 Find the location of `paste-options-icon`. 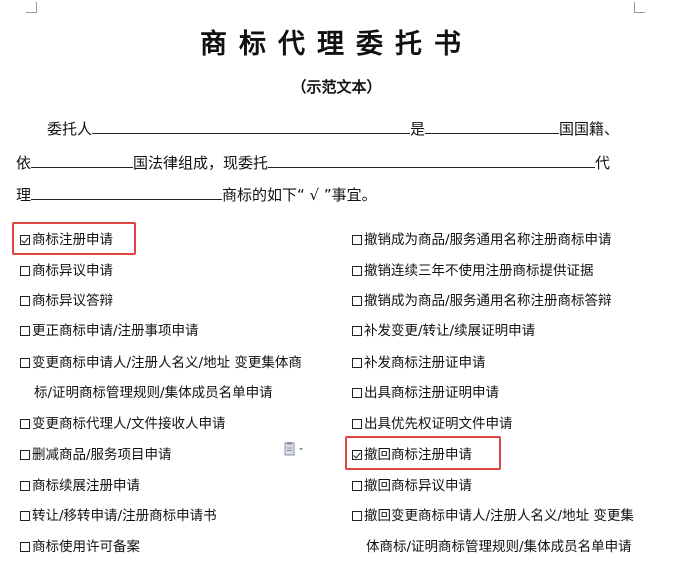

paste-options-icon is located at coordinates (295, 448).